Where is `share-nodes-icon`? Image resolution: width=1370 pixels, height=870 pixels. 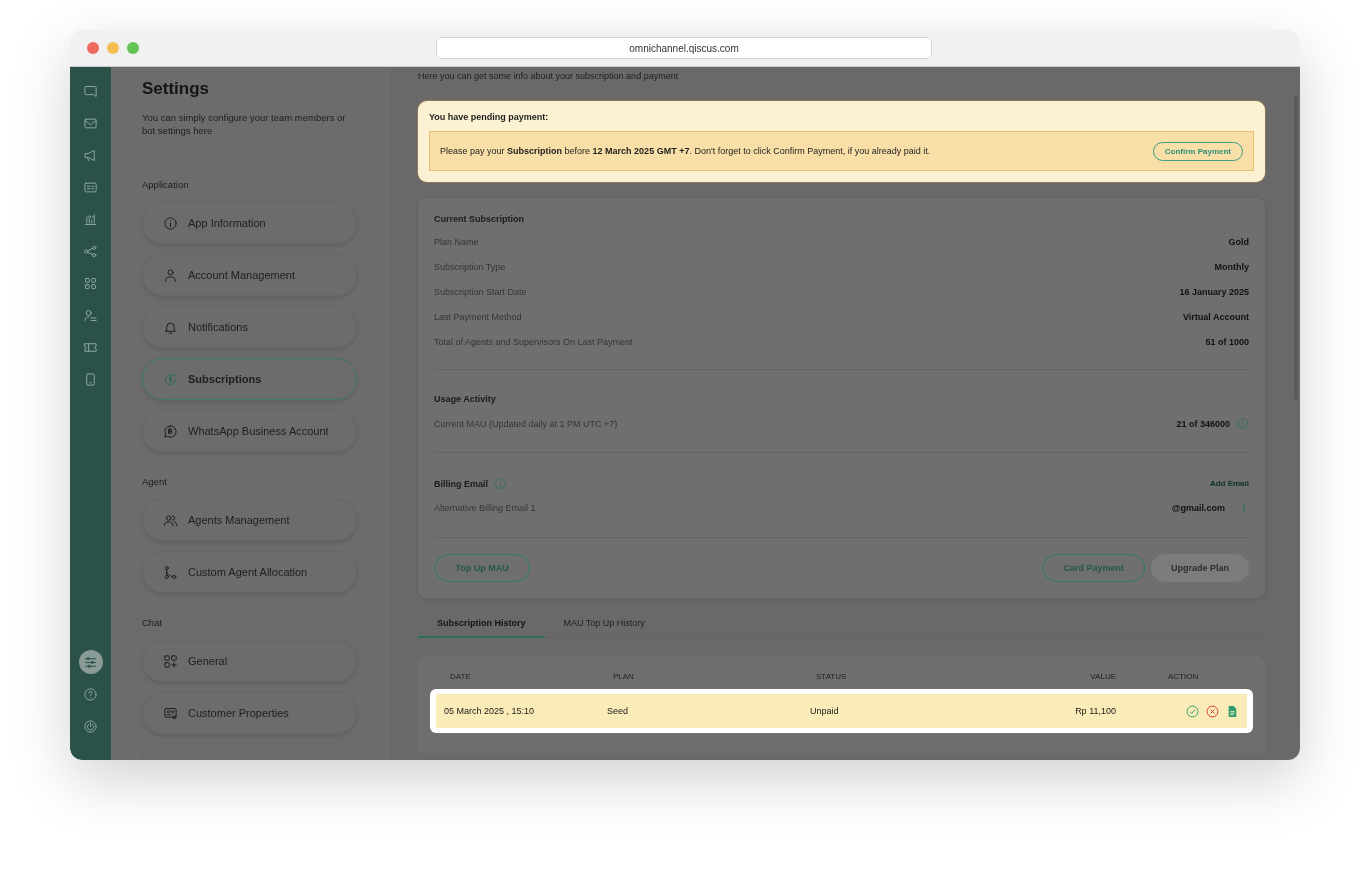
share-nodes-icon is located at coordinates (90, 251).